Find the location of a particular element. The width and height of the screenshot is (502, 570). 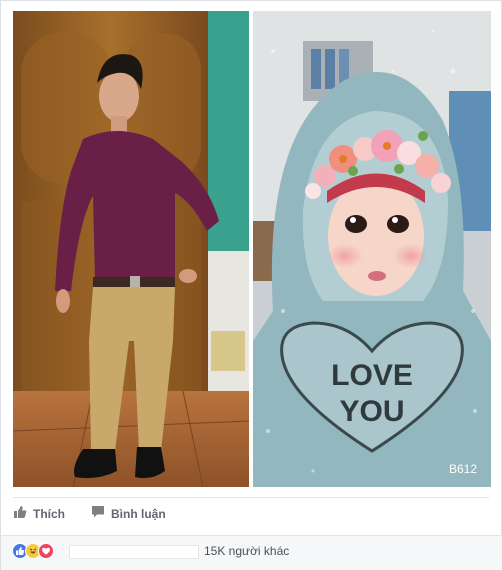

comment-label: Bình luận is located at coordinates (138, 514).